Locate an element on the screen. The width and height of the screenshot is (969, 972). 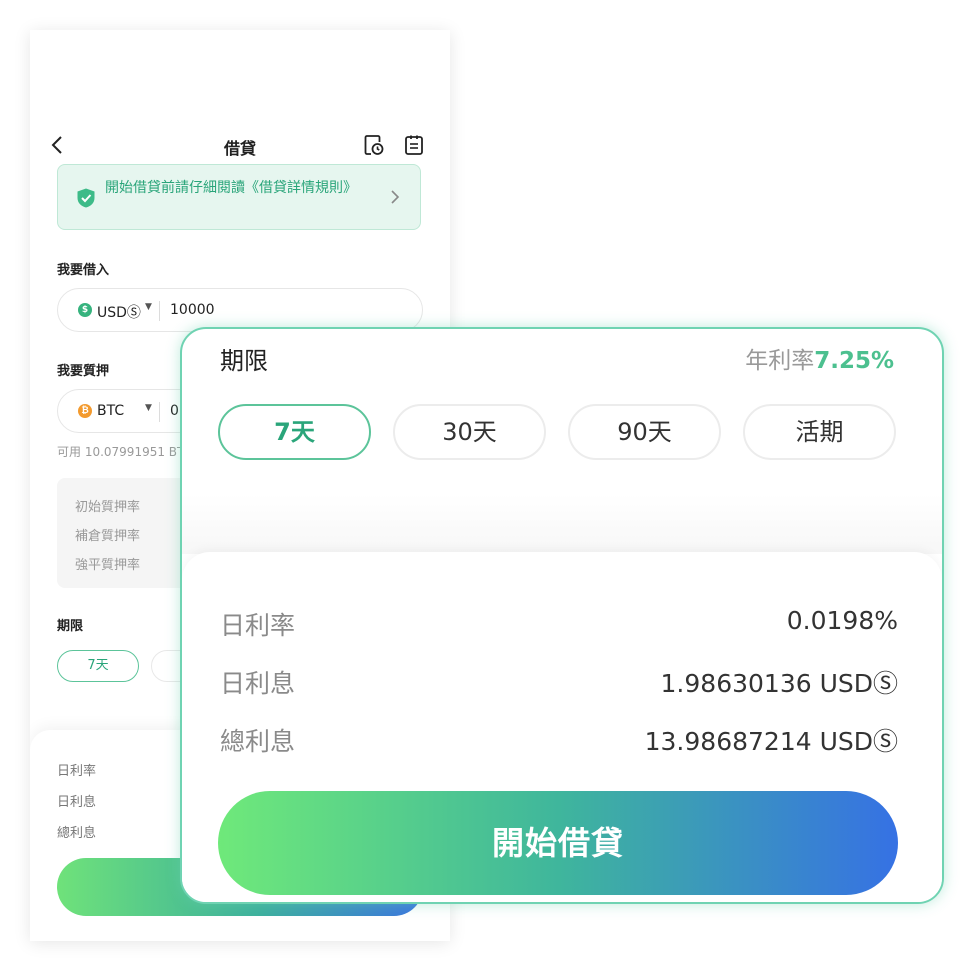
total-interest-row: 總利息 13.98687214 USDⓈ is located at coordinates (559, 742).